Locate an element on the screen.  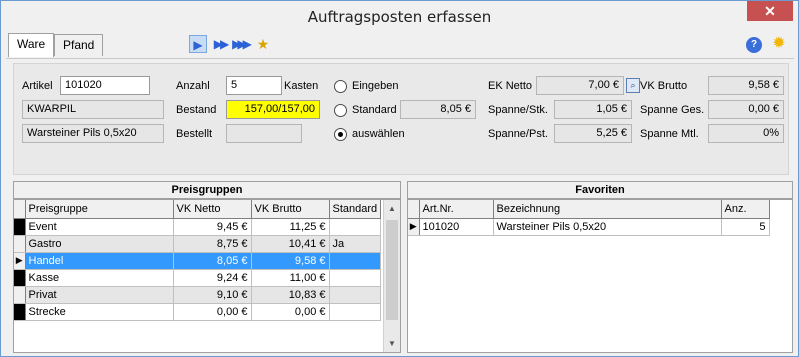
tab-ware: Ware is located at coordinates (31, 45).